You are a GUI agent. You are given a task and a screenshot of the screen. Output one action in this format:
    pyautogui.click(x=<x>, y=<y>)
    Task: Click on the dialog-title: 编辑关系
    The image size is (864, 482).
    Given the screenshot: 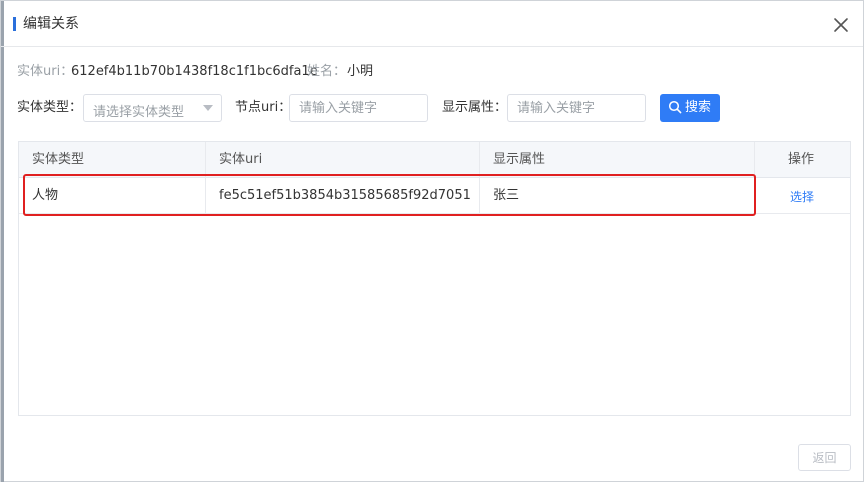 What is the action you would take?
    pyautogui.click(x=51, y=24)
    